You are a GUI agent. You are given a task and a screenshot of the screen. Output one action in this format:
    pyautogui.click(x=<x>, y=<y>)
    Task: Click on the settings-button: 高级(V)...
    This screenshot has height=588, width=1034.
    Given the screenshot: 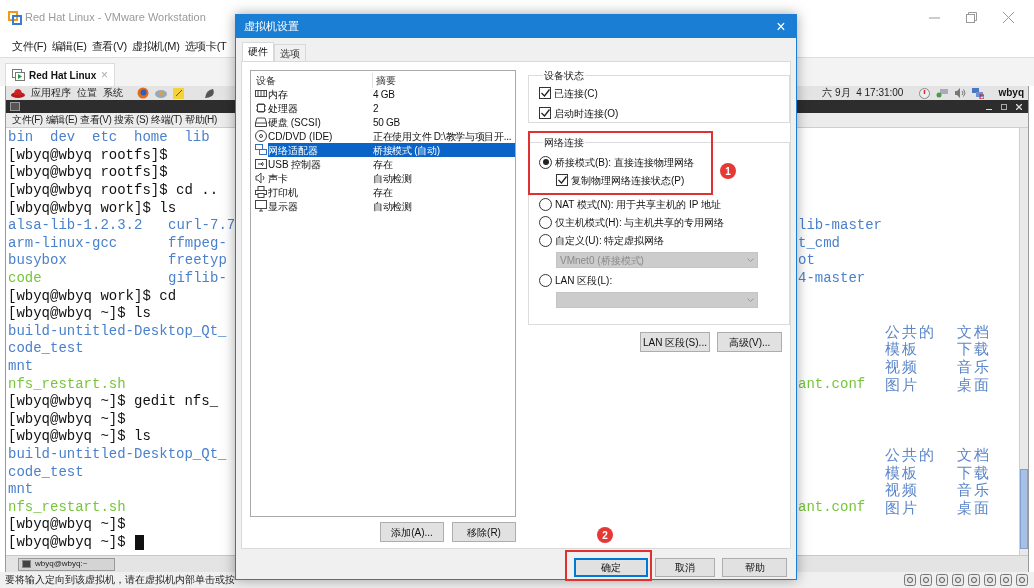 What is the action you would take?
    pyautogui.click(x=749, y=342)
    